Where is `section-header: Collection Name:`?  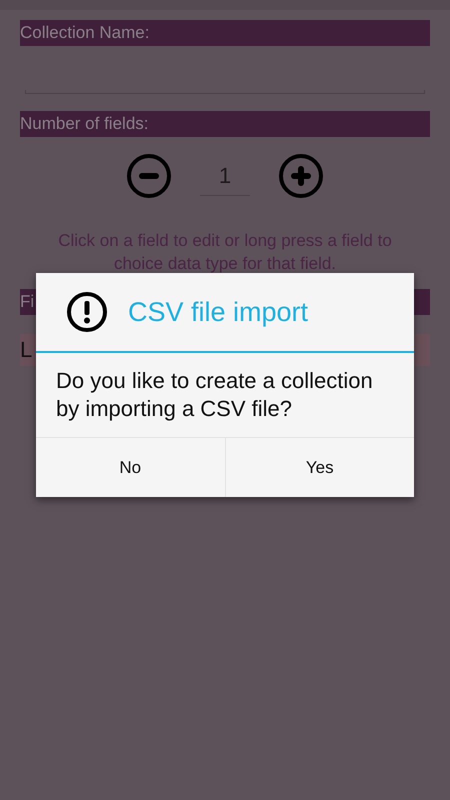
section-header: Collection Name: is located at coordinates (225, 33).